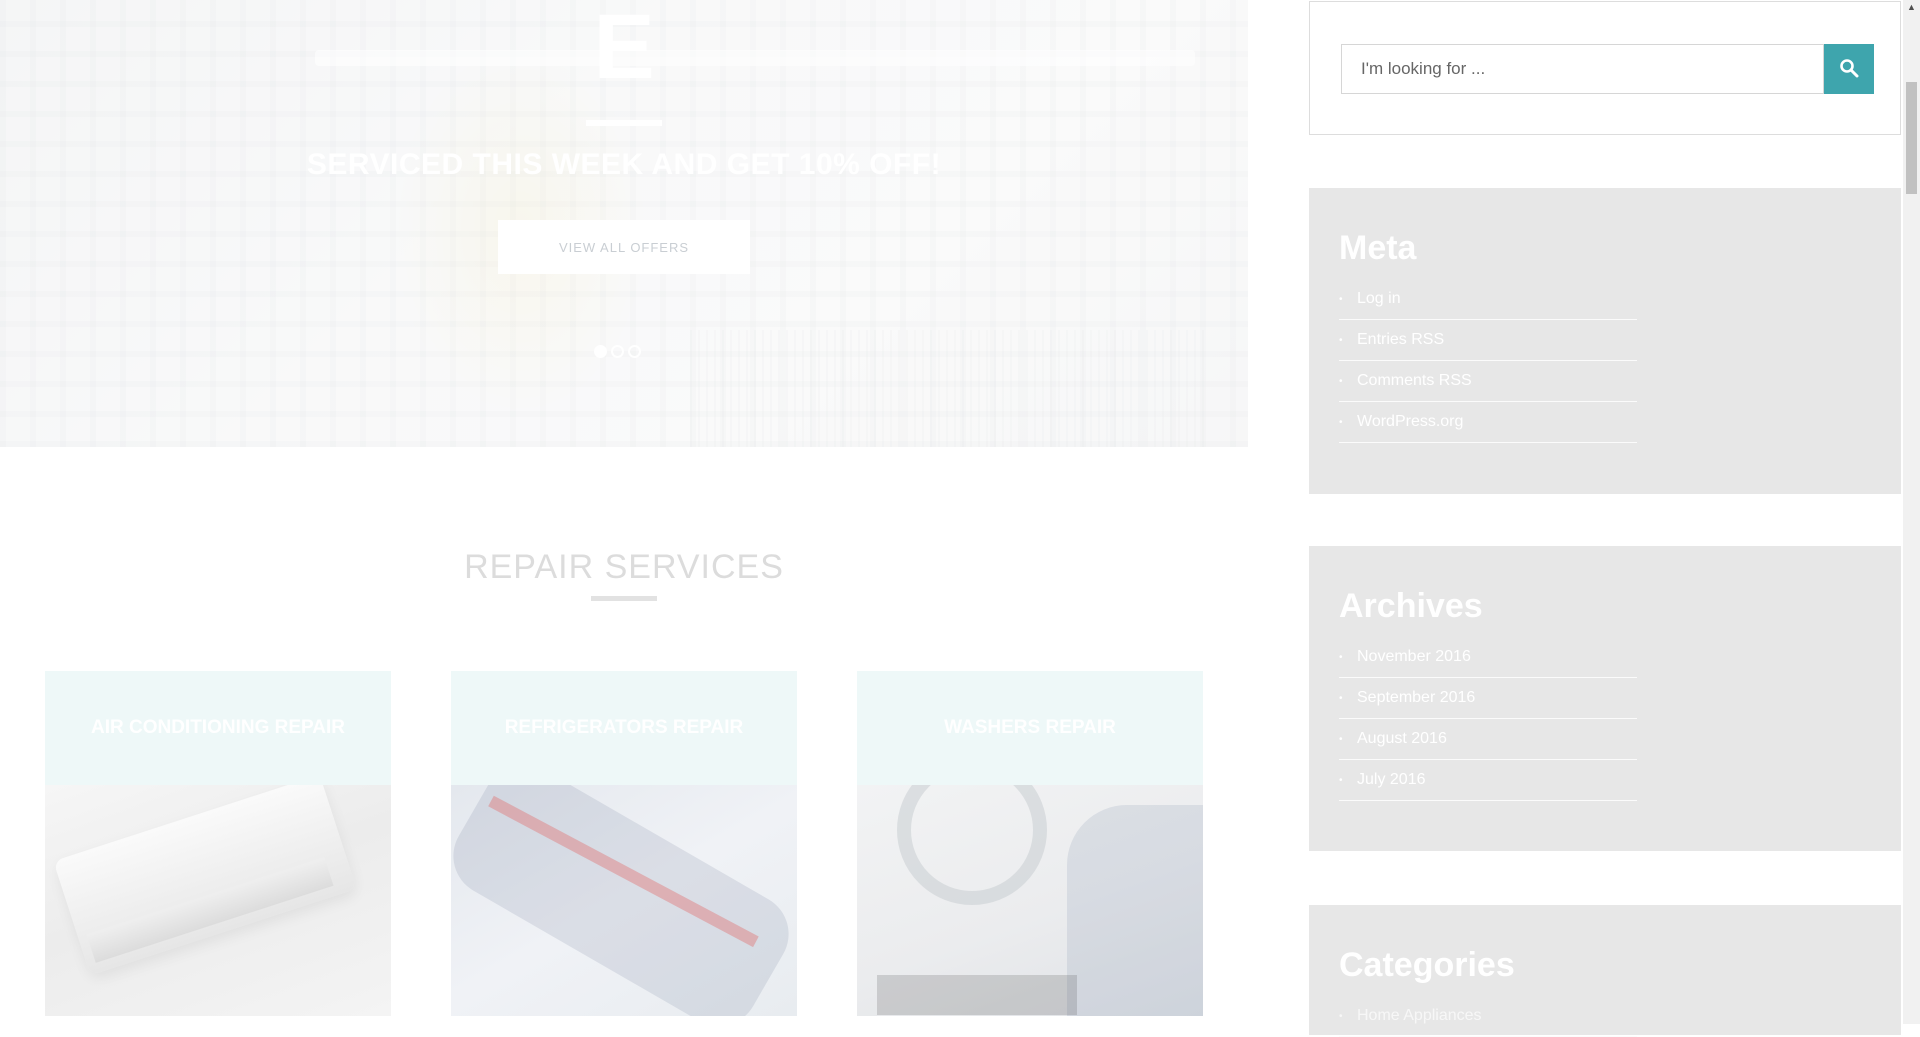 The height and width of the screenshot is (1037, 1920). I want to click on list-item: • Comments RSS, so click(1488, 381).